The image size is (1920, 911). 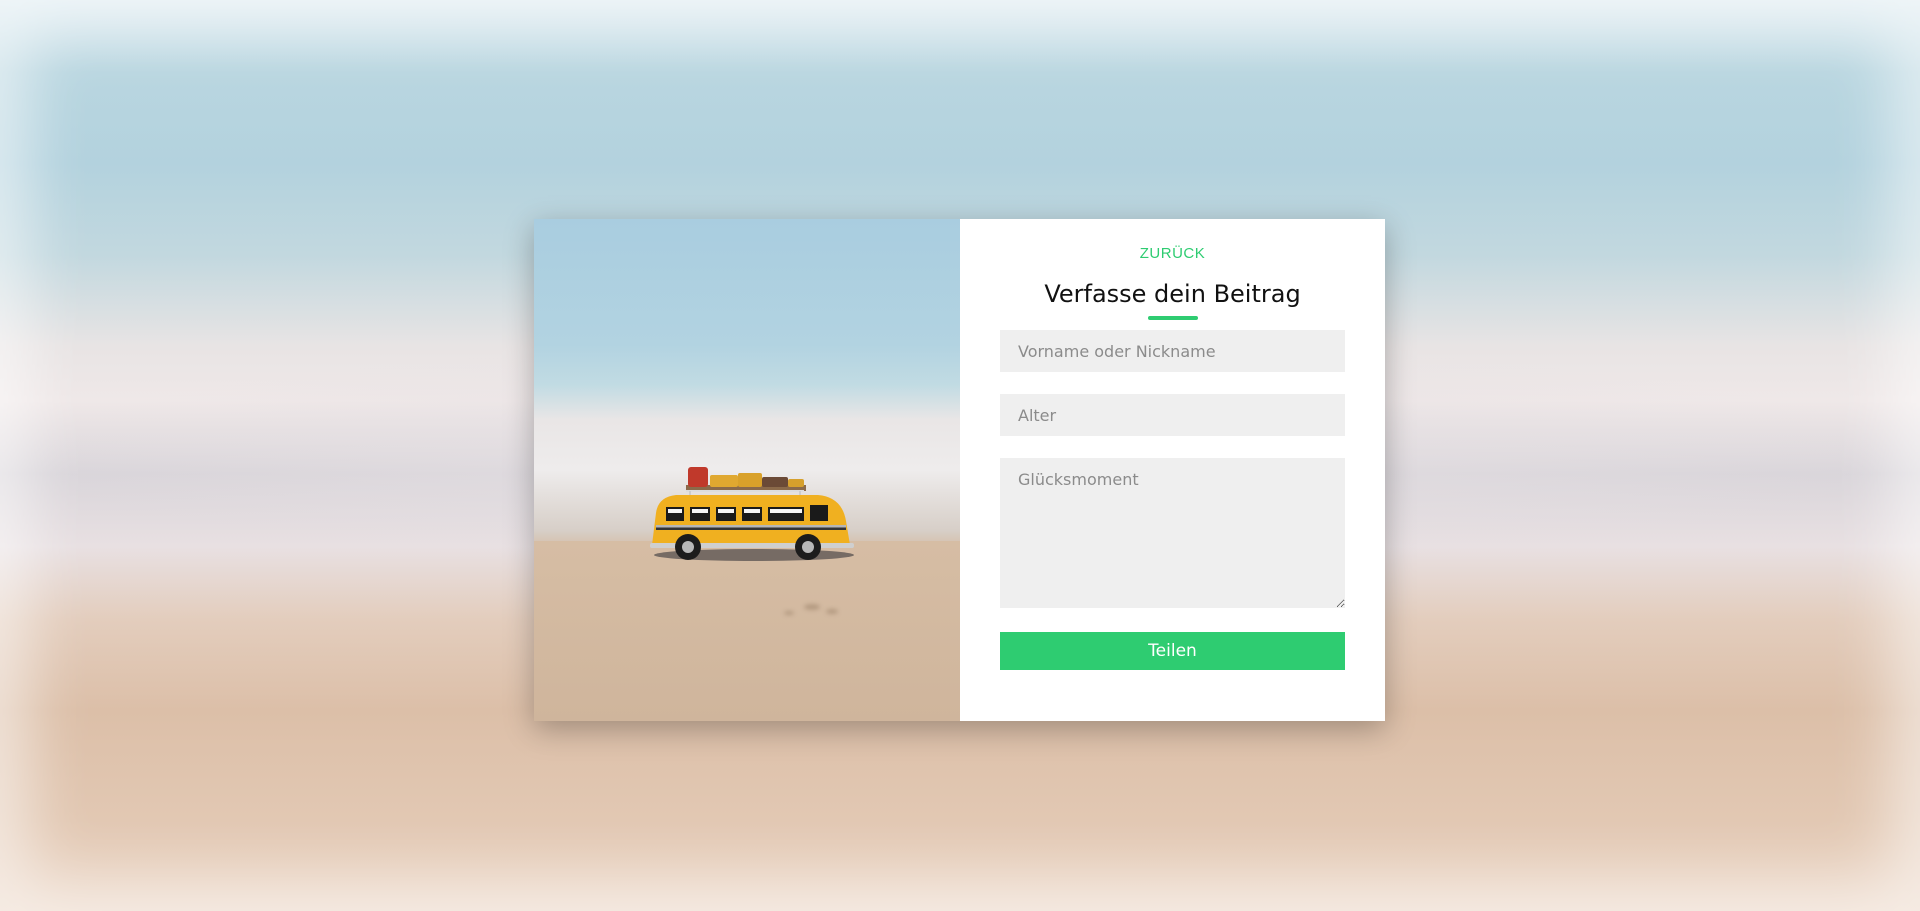 I want to click on post-form: ZURÜCK Verfasse dein Beitrag Teilen, so click(x=1172, y=470).